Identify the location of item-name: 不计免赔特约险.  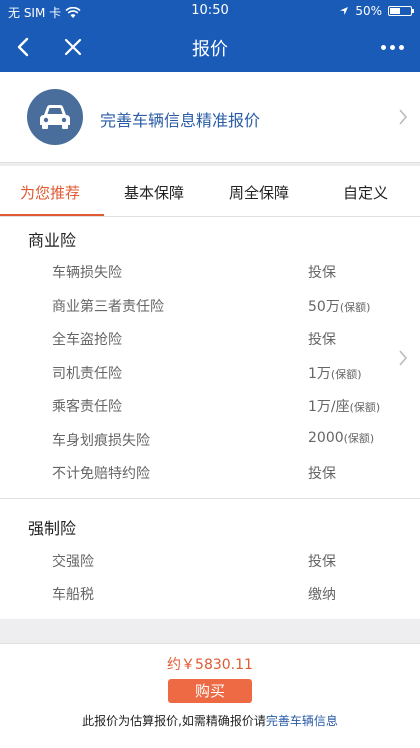
(101, 474).